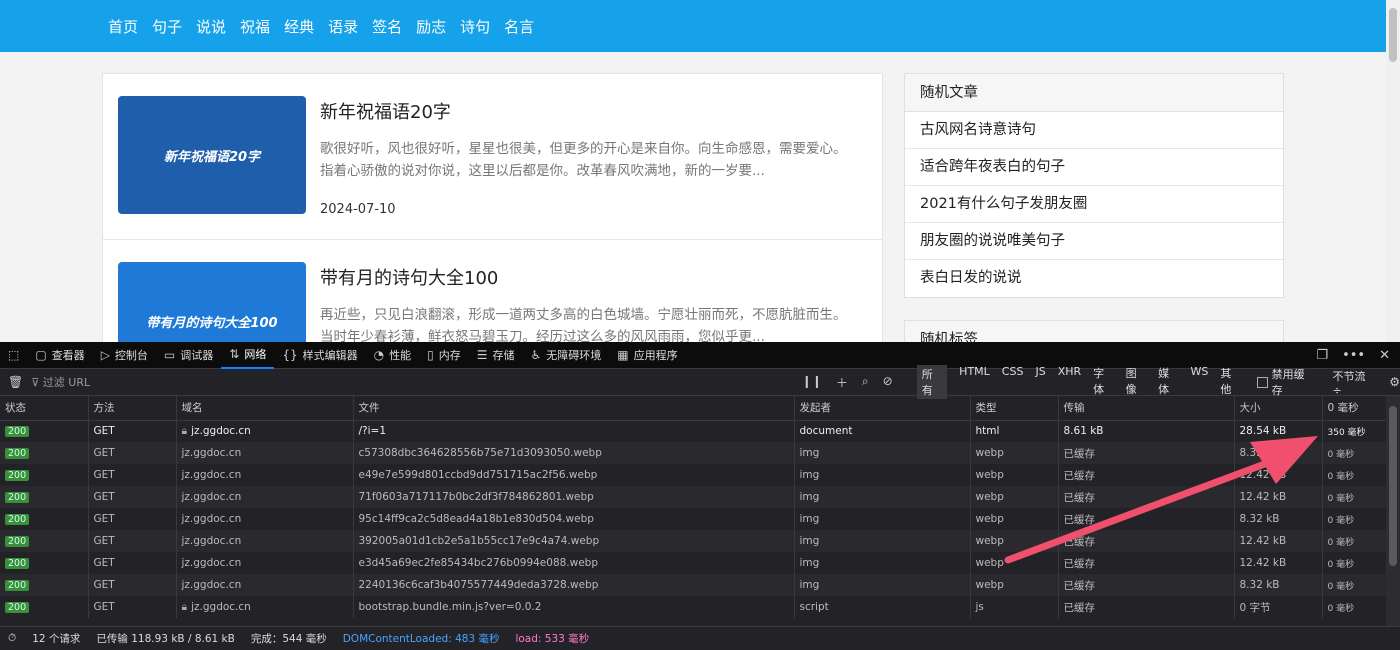 The width and height of the screenshot is (1400, 650). Describe the element at coordinates (1013, 382) in the screenshot. I see `type-filter-css: CSS` at that location.